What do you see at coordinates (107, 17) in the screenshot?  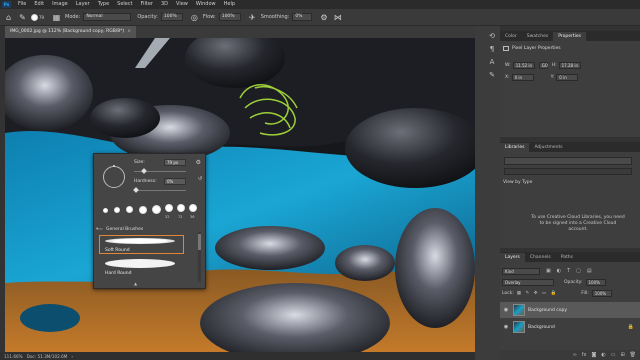 I see `mode-select: Normal` at bounding box center [107, 17].